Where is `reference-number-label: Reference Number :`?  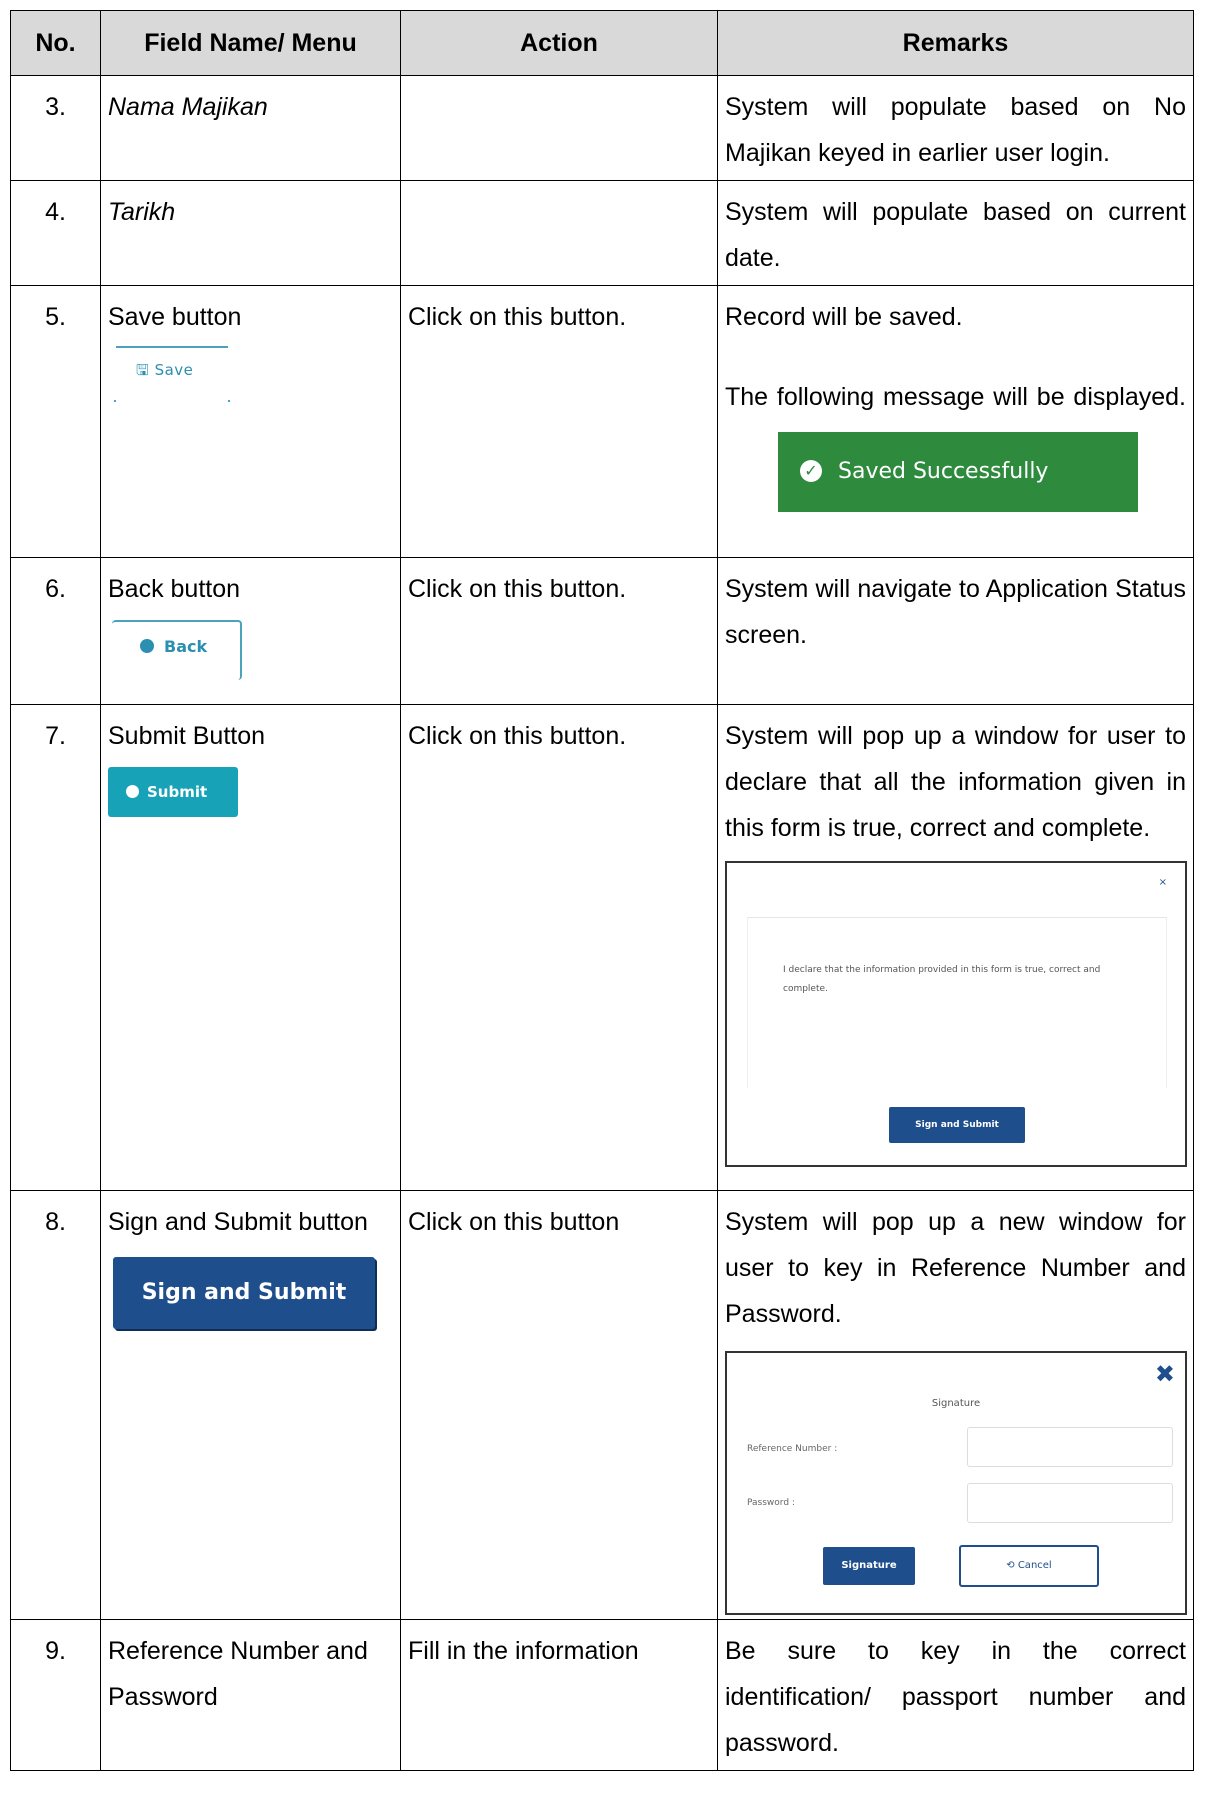
reference-number-label: Reference Number : is located at coordinates (792, 1449).